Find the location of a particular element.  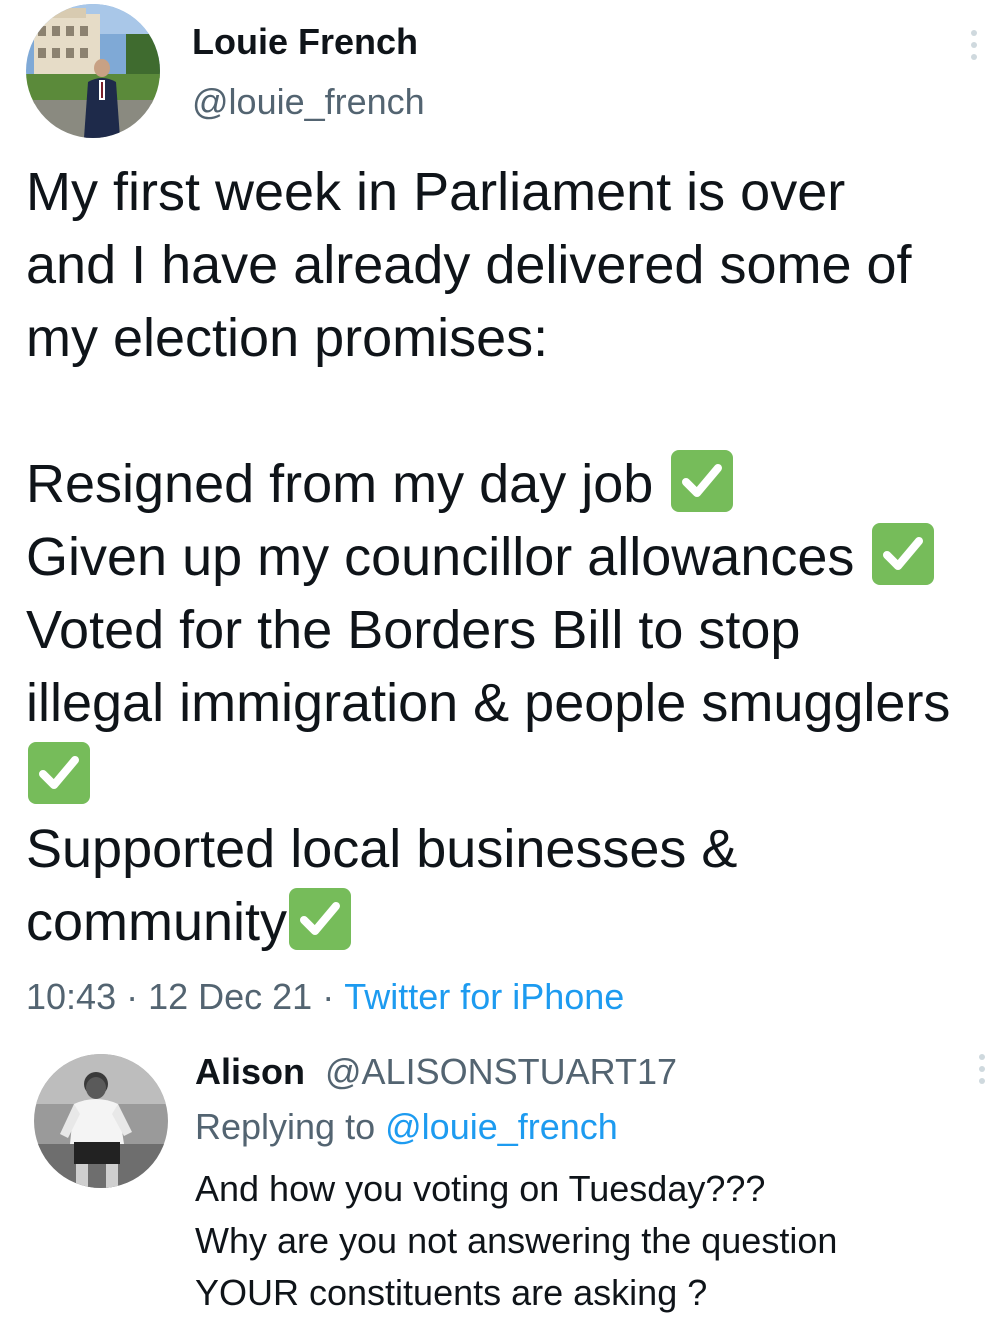

replying-to: Replying to @louie_french is located at coordinates (406, 1127).